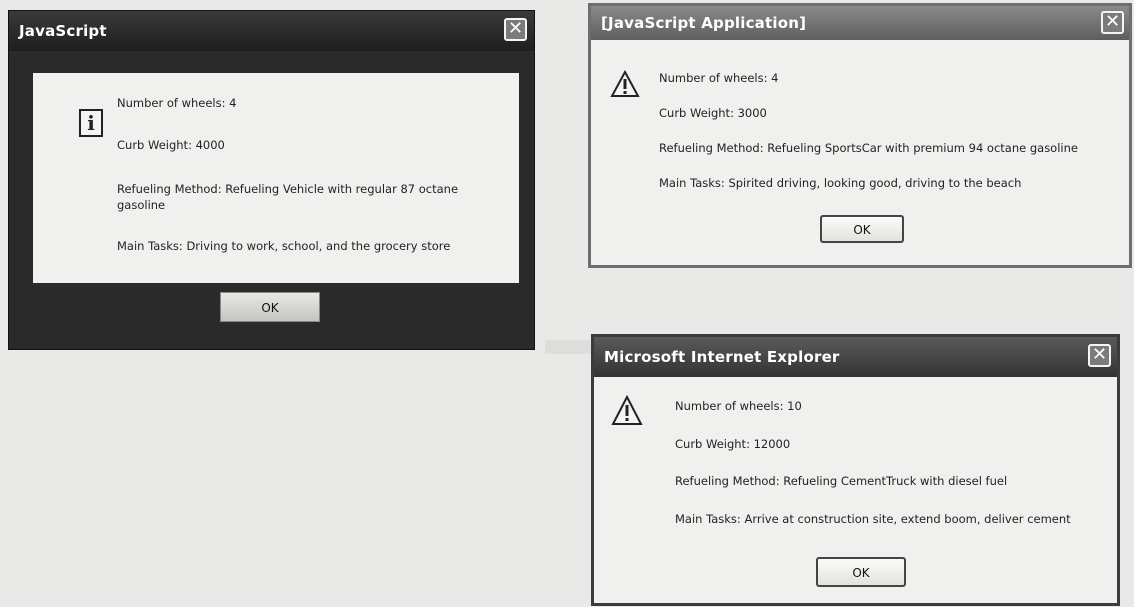 The width and height of the screenshot is (1134, 607). I want to click on message-line: Curb Weight: 3000, so click(713, 113).